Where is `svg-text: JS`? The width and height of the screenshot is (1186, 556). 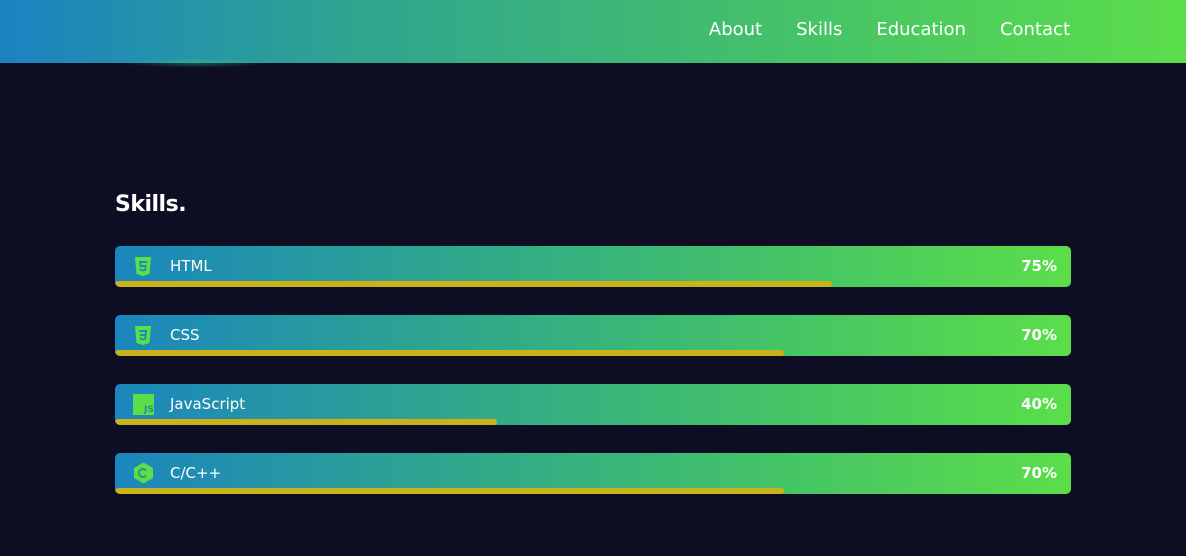
svg-text: JS is located at coordinates (148, 410).